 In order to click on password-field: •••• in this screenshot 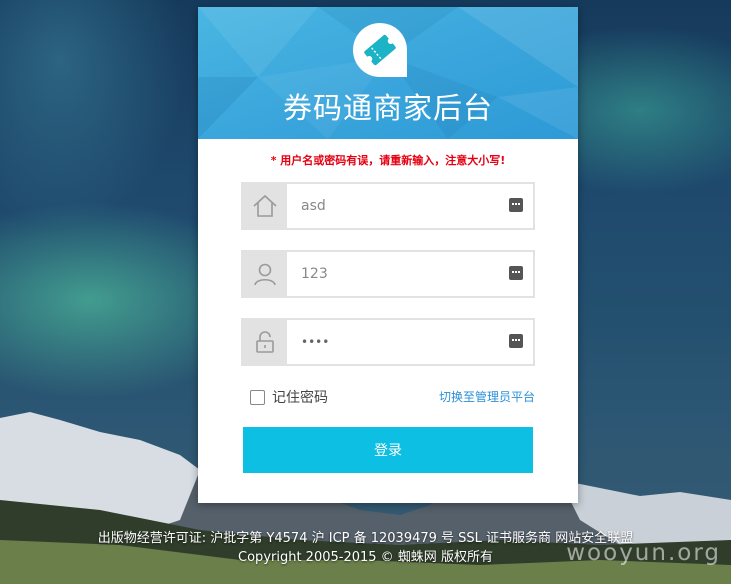, I will do `click(388, 342)`.